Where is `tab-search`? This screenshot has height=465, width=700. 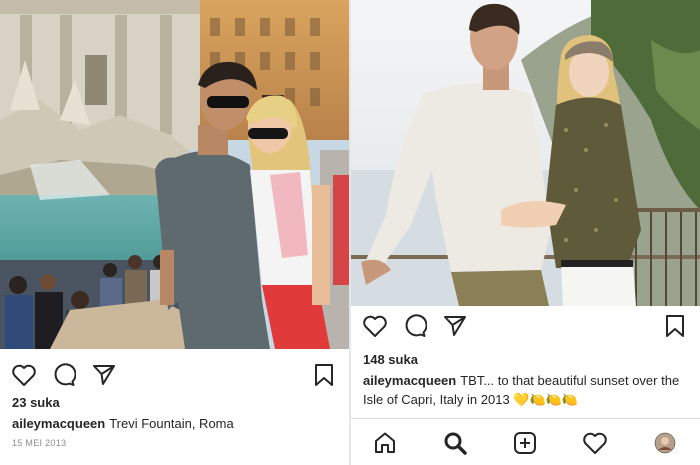
tab-search is located at coordinates (455, 443).